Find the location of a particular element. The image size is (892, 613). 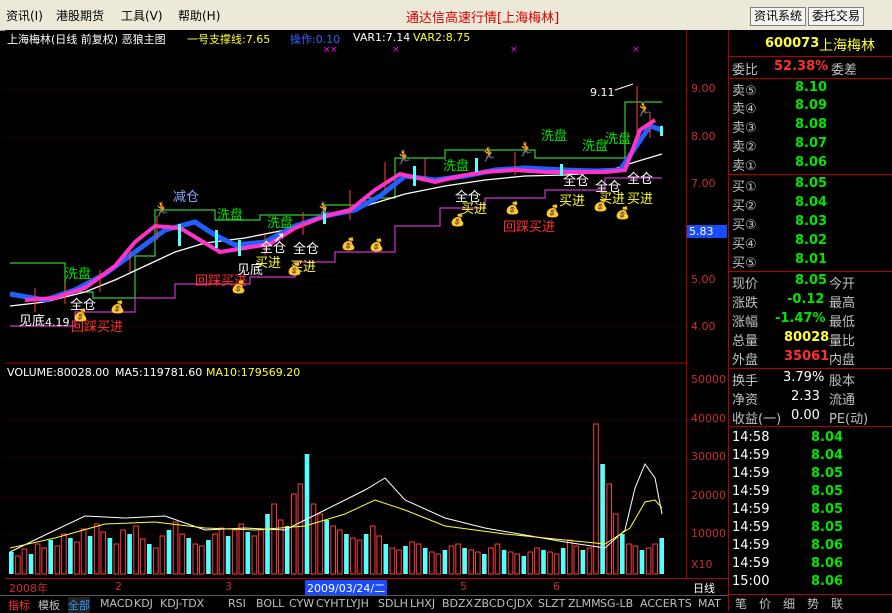

support-line-label: 一号支撑线:7.65 is located at coordinates (229, 39).